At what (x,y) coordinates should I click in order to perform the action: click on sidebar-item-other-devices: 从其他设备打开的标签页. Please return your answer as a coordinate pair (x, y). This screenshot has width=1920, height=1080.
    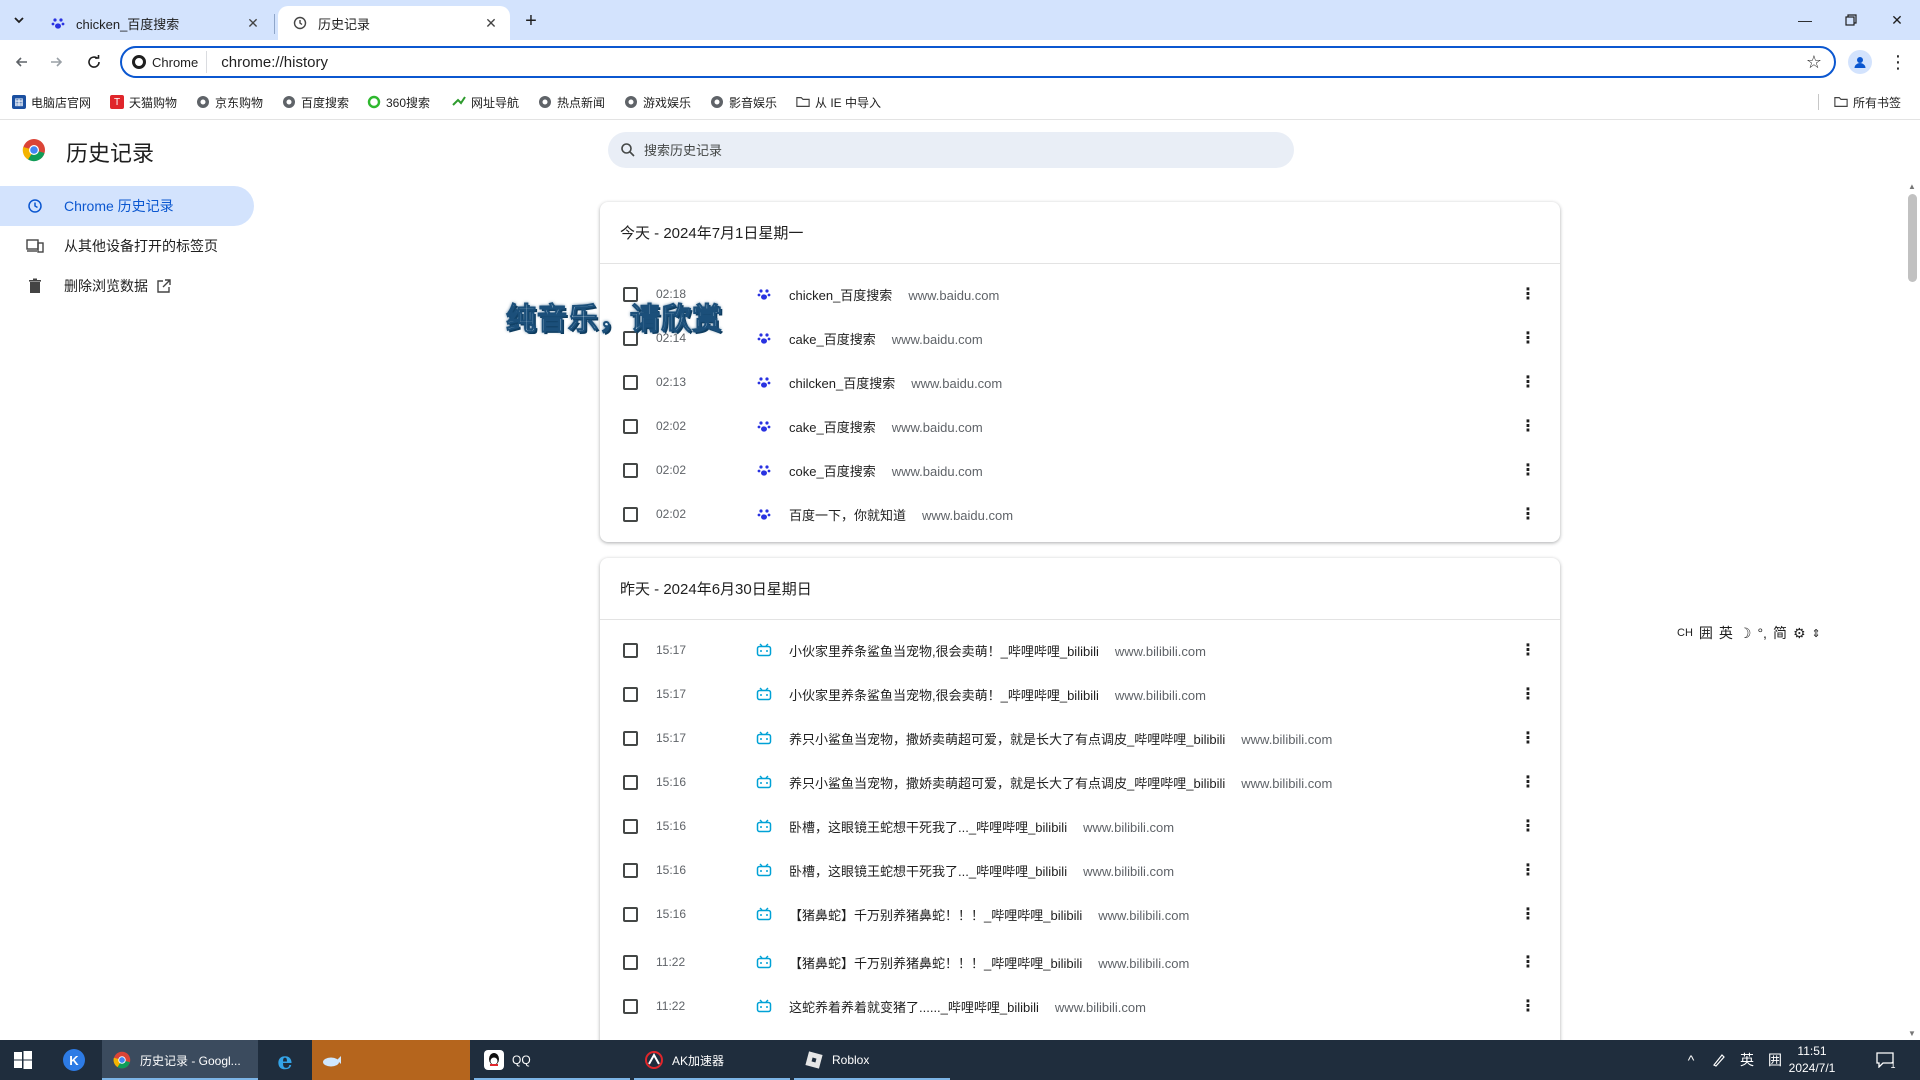
    Looking at the image, I should click on (109, 246).